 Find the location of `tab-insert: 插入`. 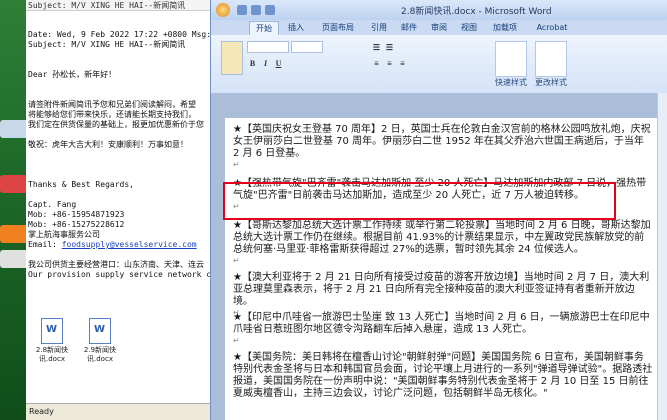

tab-insert: 插入 is located at coordinates (296, 28).